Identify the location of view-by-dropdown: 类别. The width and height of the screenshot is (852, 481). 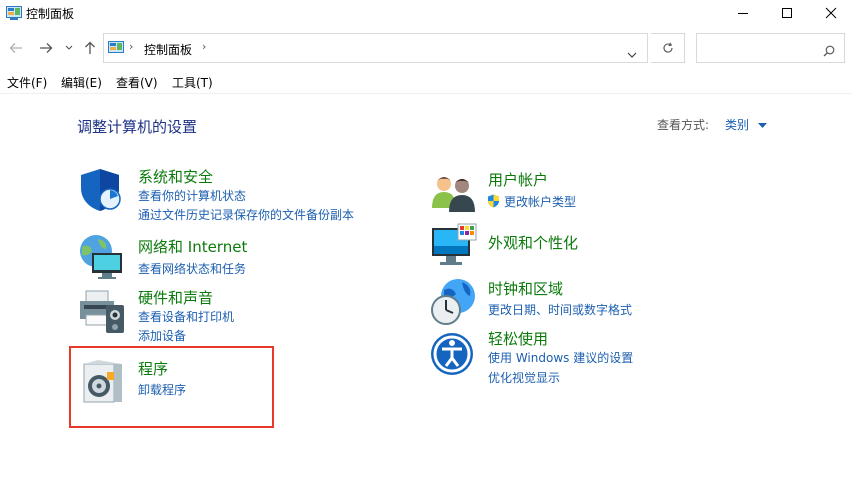
(746, 124).